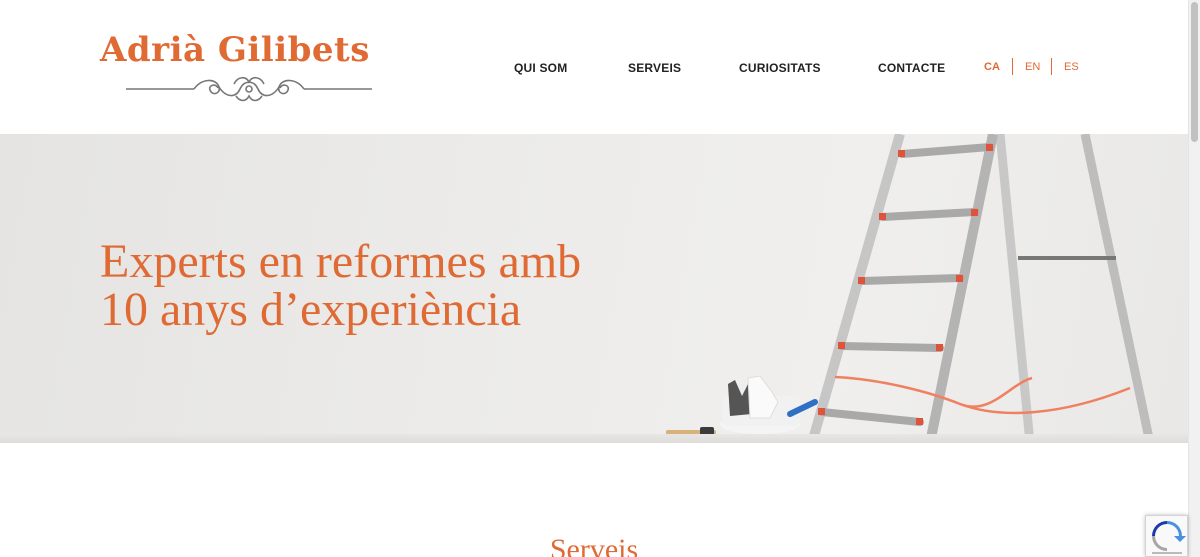  Describe the element at coordinates (1169, 537) in the screenshot. I see `recaptcha-icon` at that location.